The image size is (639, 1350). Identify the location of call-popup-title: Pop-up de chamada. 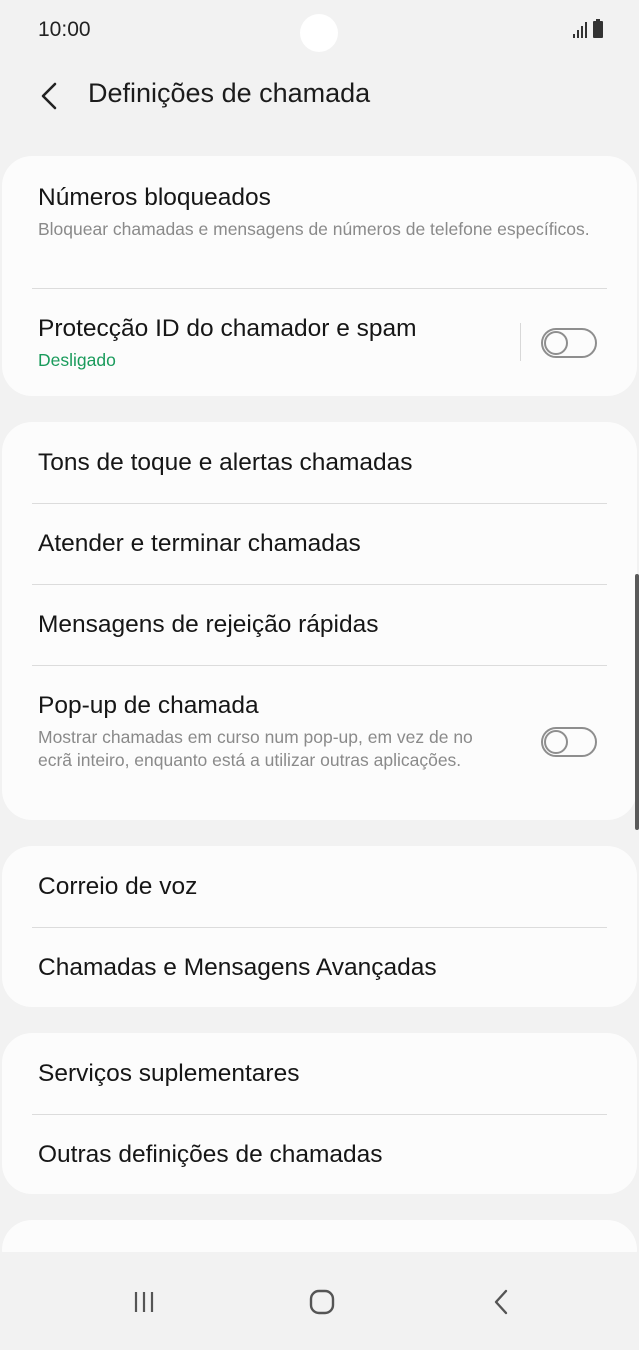
(148, 705).